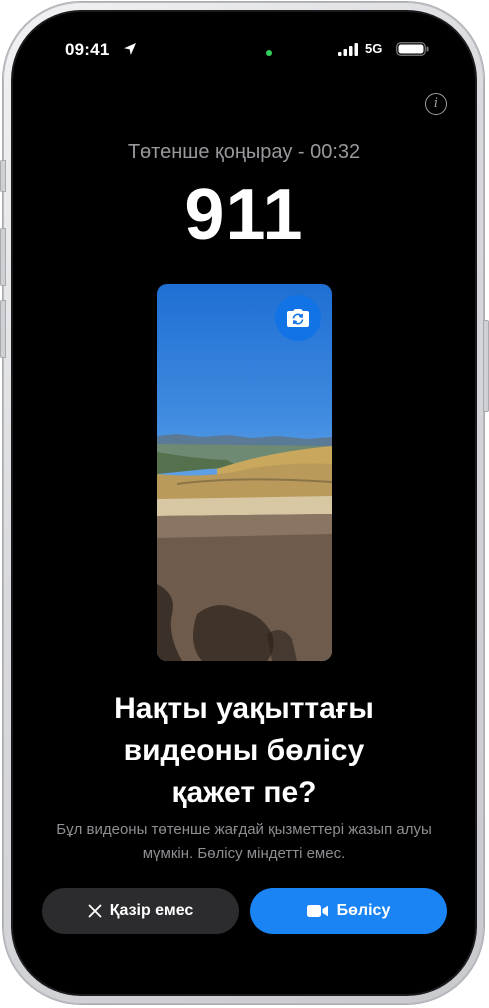 The image size is (489, 1008). I want to click on share-label: Бөлісу, so click(363, 910).